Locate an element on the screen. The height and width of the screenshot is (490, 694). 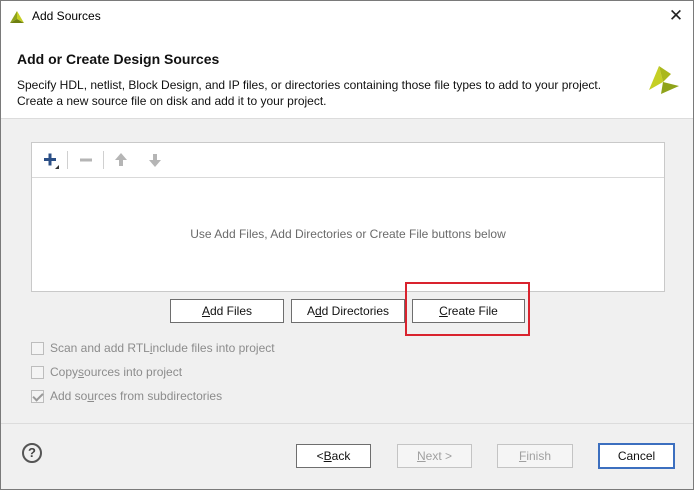
help-icon: ? is located at coordinates (32, 453).